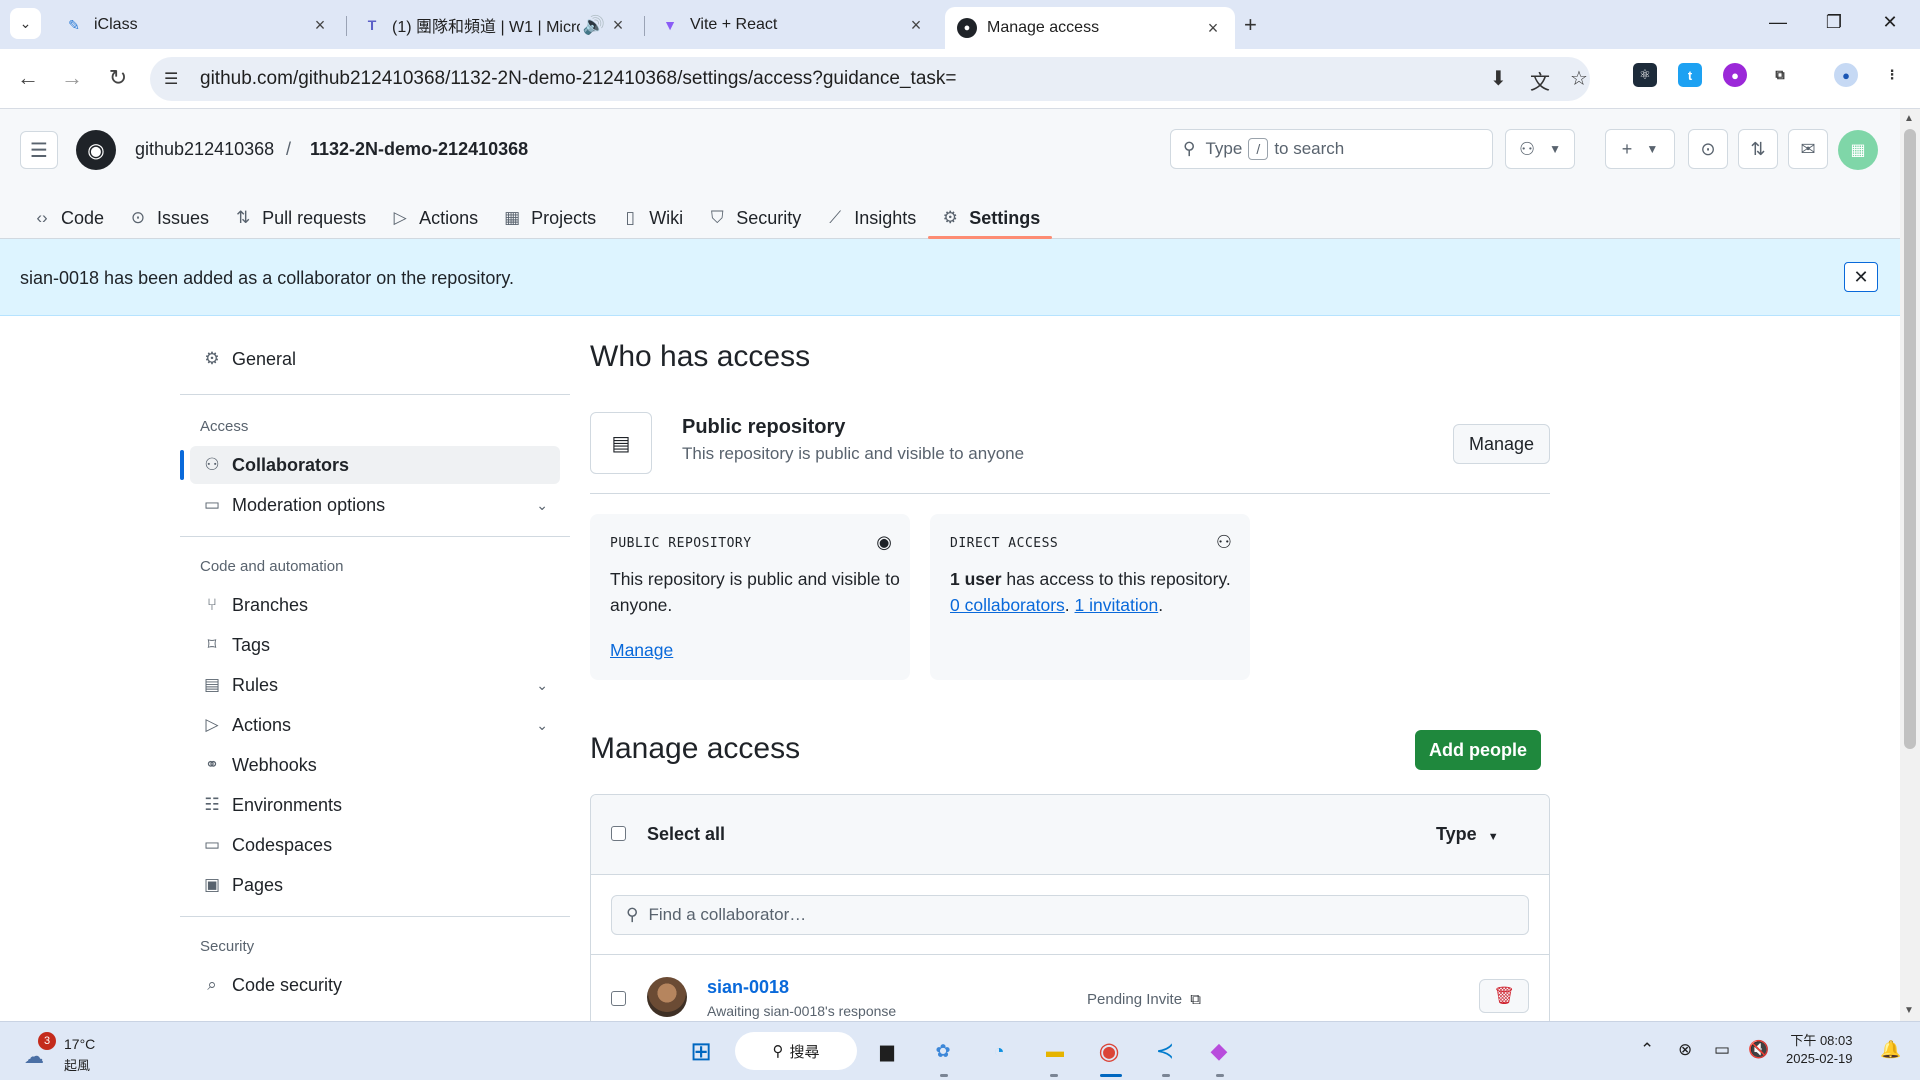 This screenshot has height=1080, width=1920. I want to click on translate-icon: 文, so click(1540, 80).